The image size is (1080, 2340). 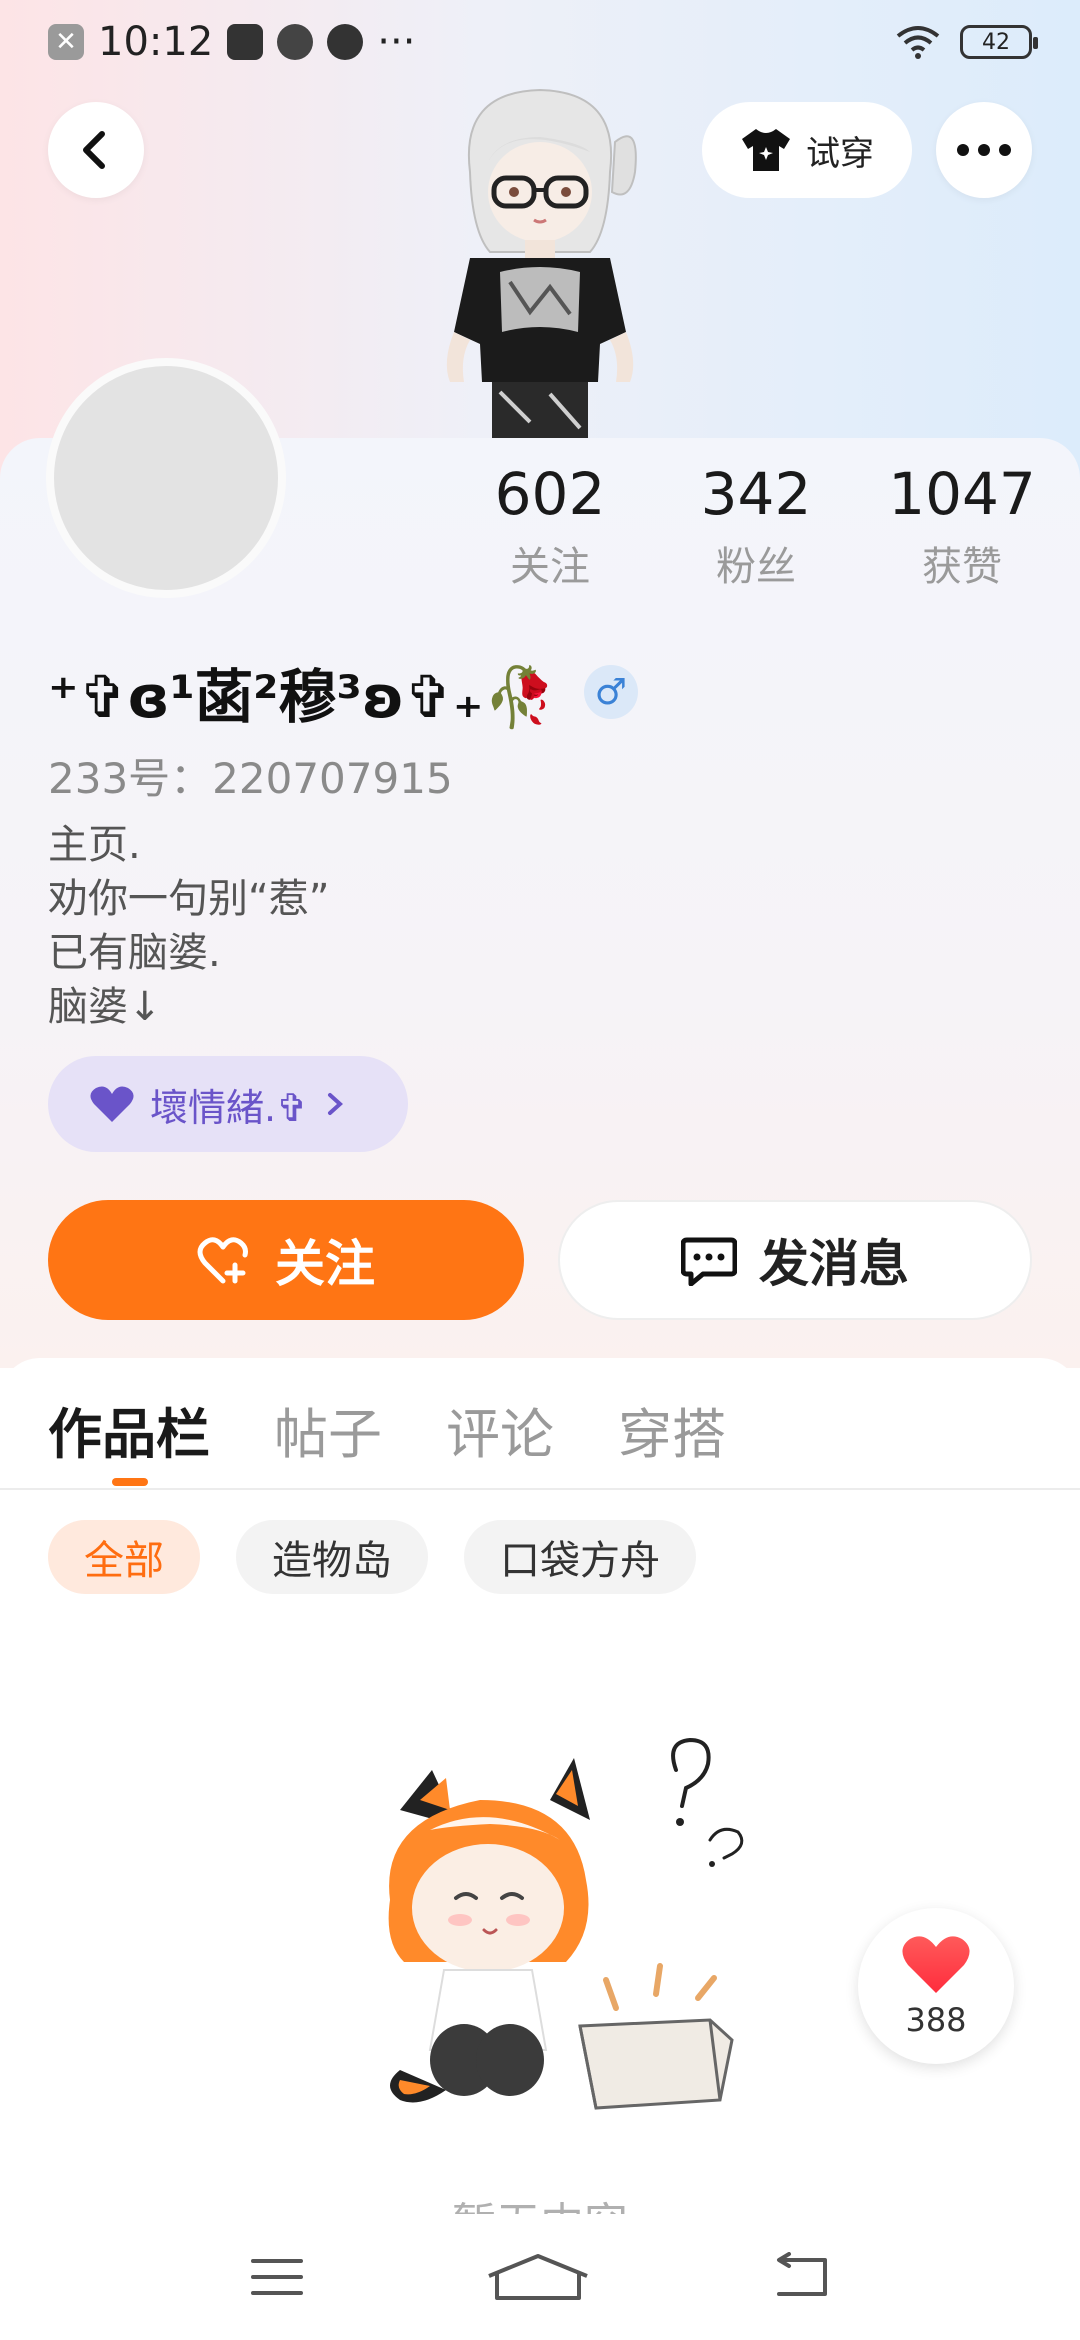 I want to click on home-icon, so click(x=538, y=2277).